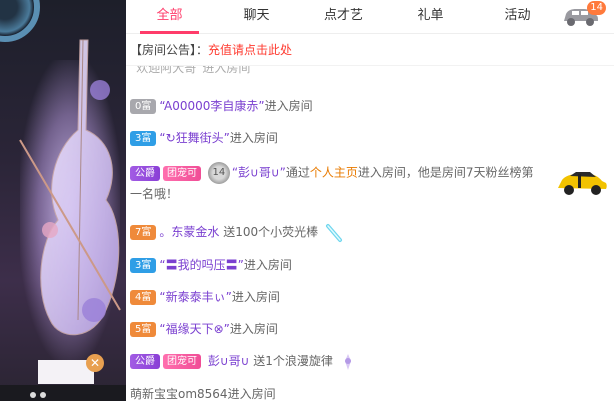 The image size is (614, 401). Describe the element at coordinates (201, 265) in the screenshot. I see `user-name: “〓我的吗压〓”` at that location.